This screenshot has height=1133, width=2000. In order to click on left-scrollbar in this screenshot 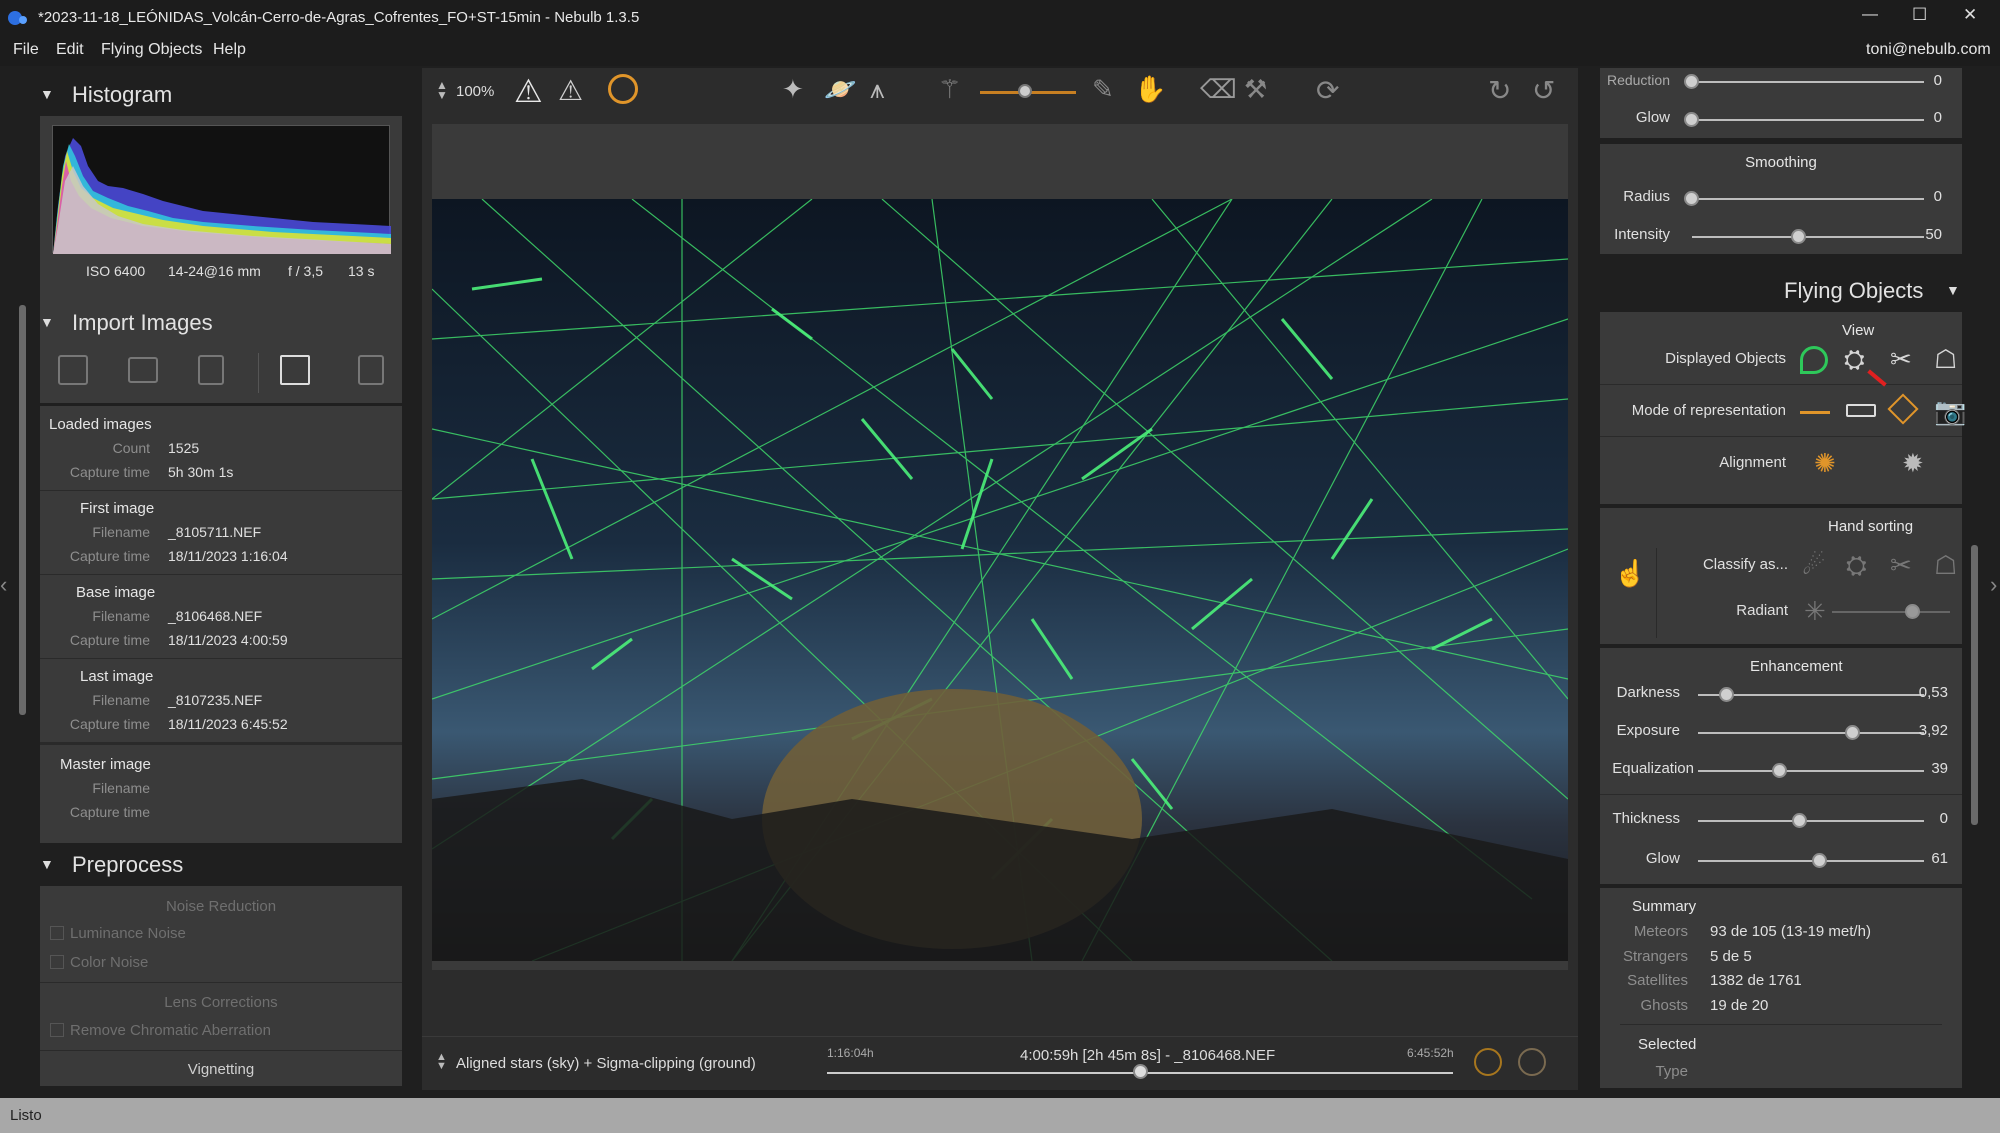, I will do `click(22, 510)`.